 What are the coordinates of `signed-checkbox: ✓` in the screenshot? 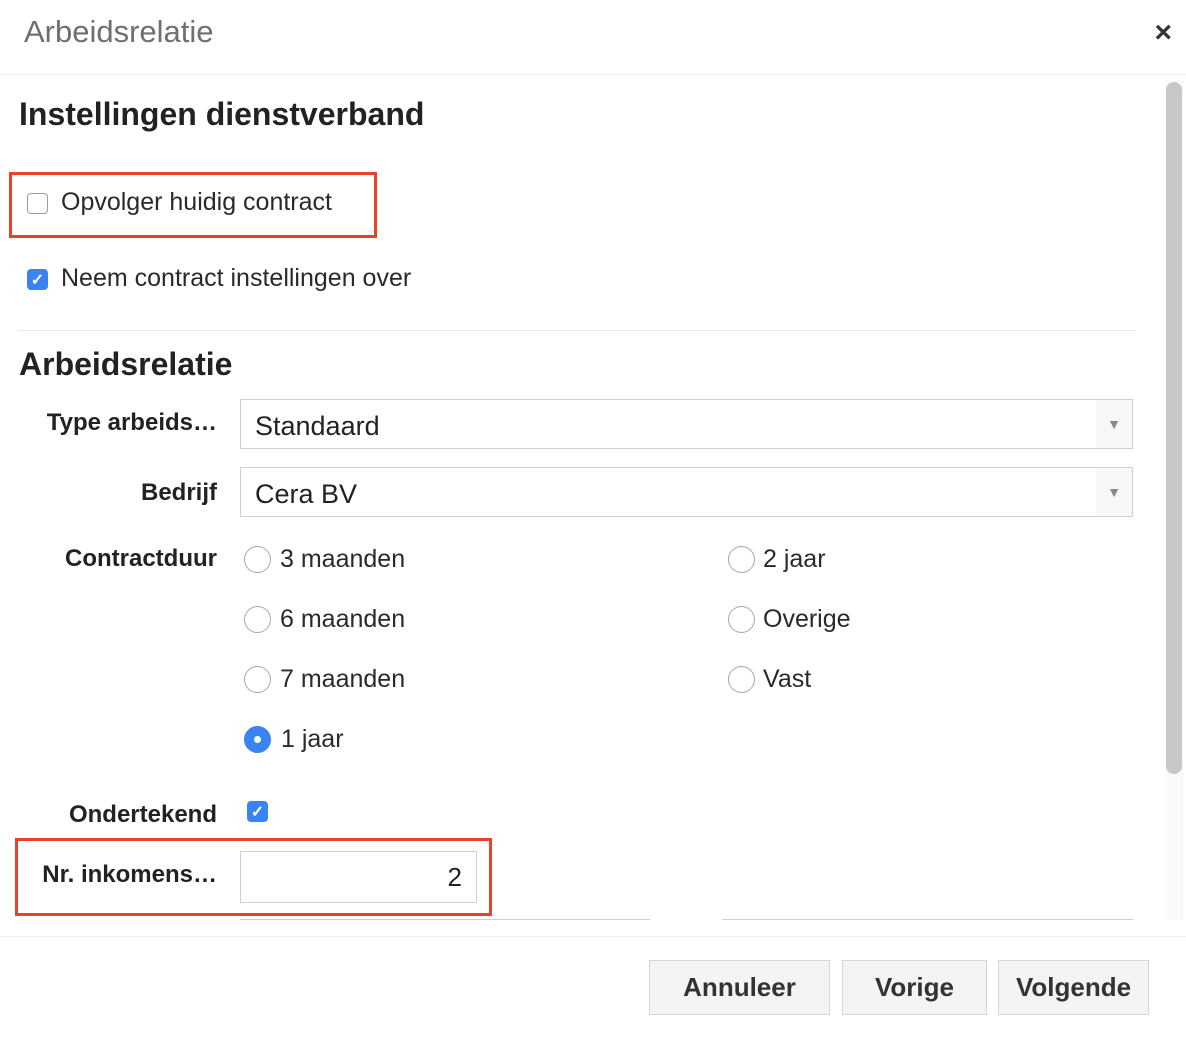 It's located at (257, 811).